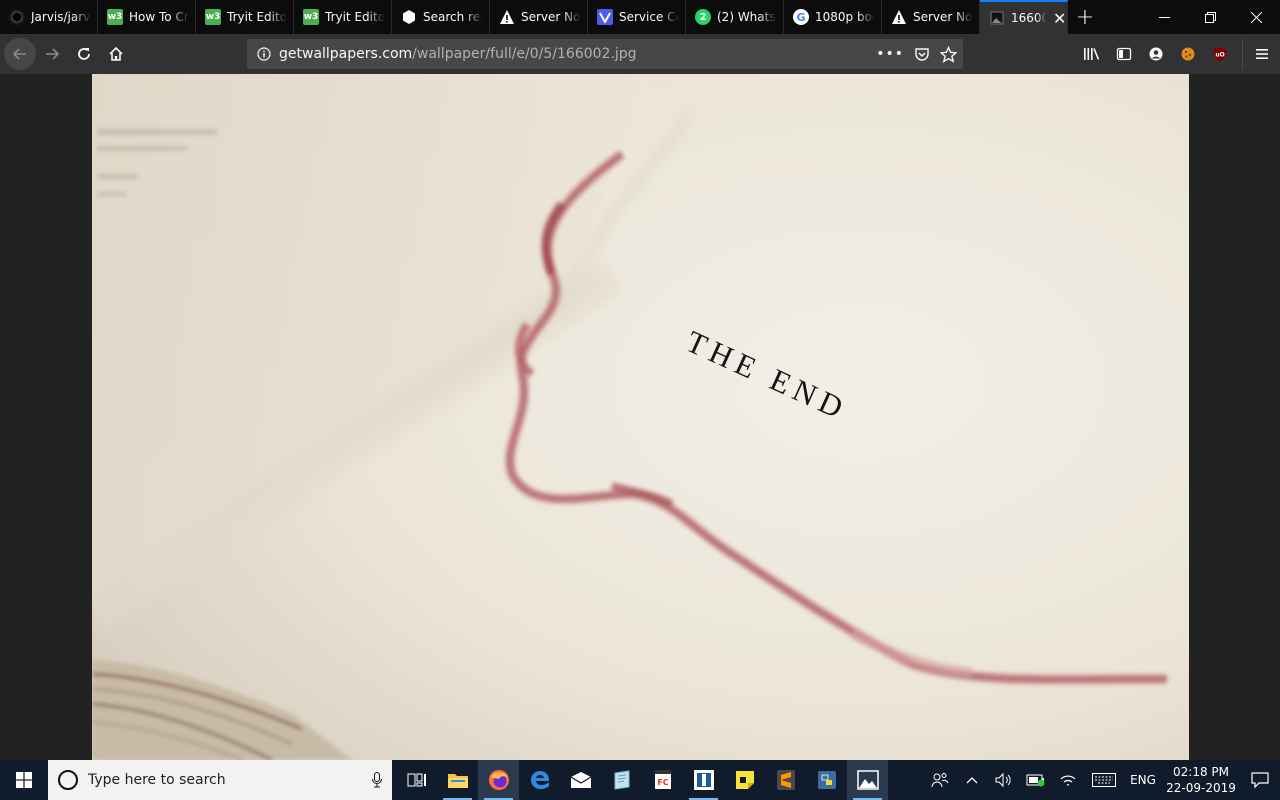 The width and height of the screenshot is (1280, 800). I want to click on clock: 02:18 PM 22-09-2019, so click(1201, 780).